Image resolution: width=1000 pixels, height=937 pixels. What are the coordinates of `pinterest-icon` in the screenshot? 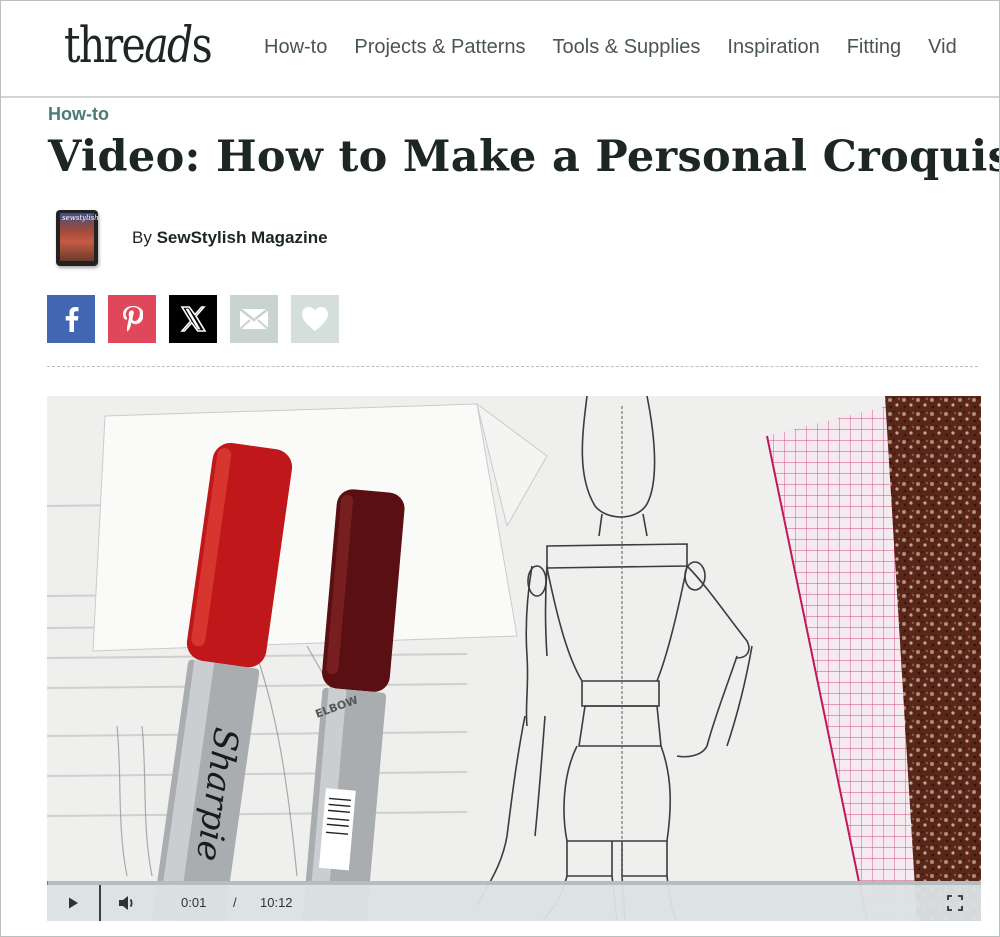 It's located at (133, 319).